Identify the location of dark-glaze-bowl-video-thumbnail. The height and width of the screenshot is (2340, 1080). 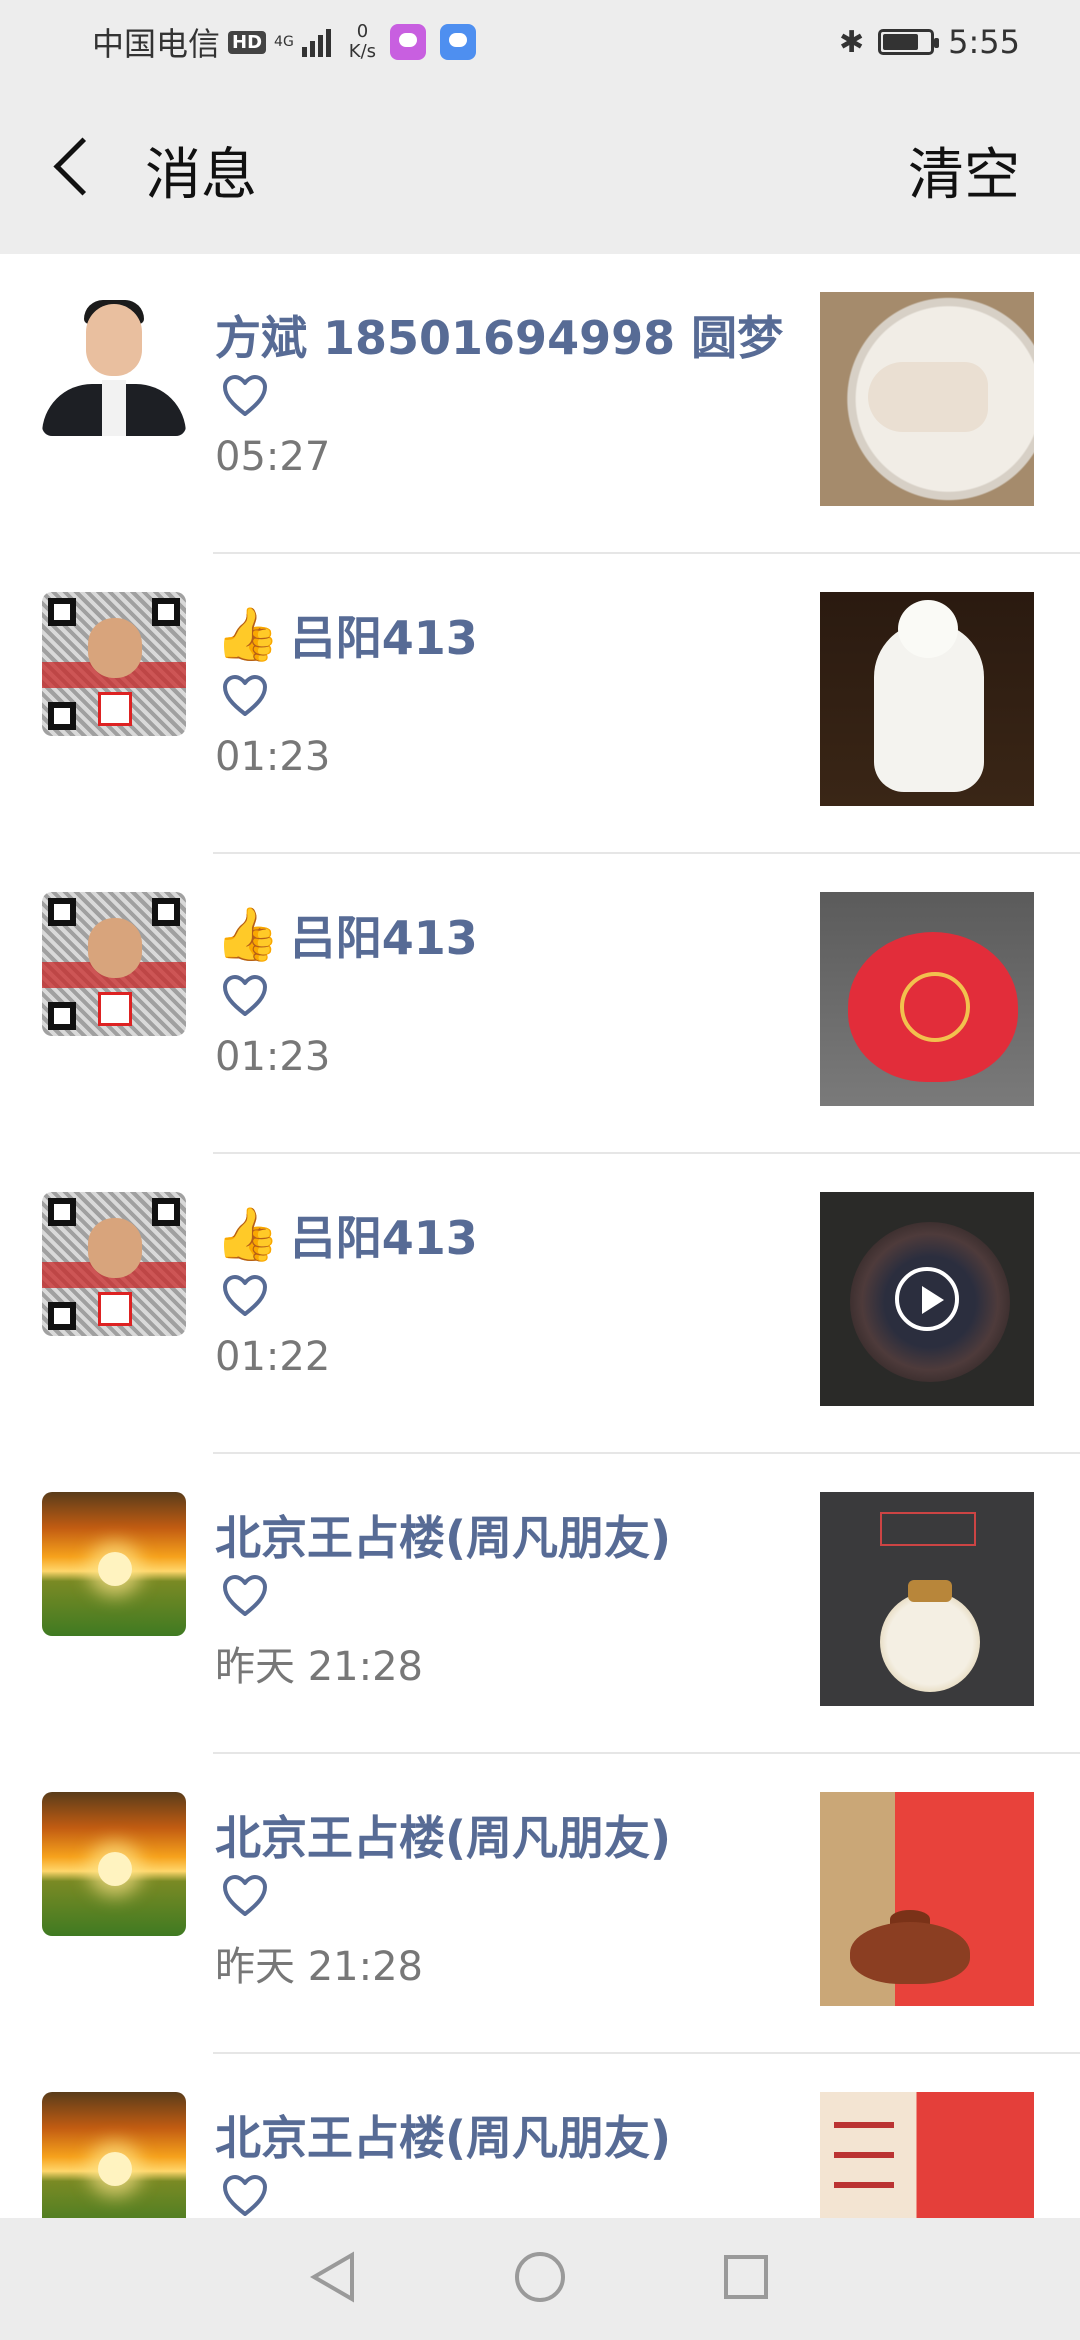
(927, 1299).